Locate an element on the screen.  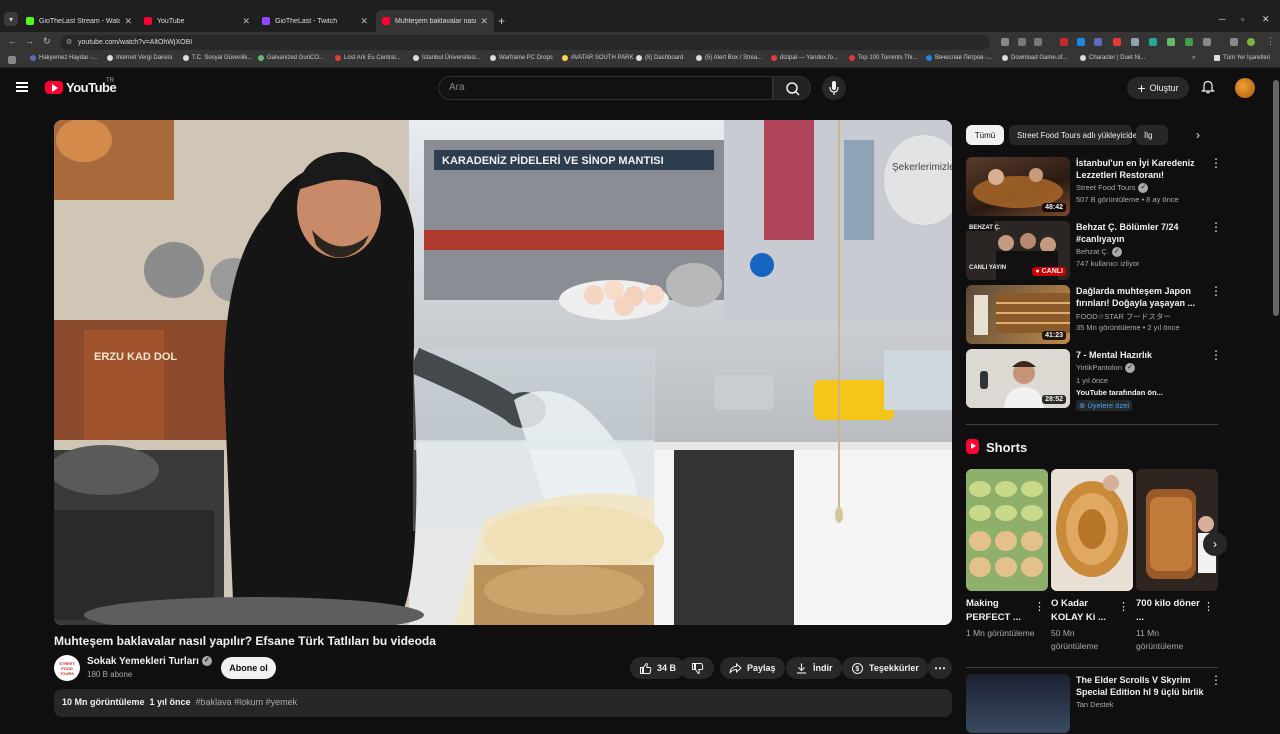
voice-search-button is located at coordinates (834, 88).